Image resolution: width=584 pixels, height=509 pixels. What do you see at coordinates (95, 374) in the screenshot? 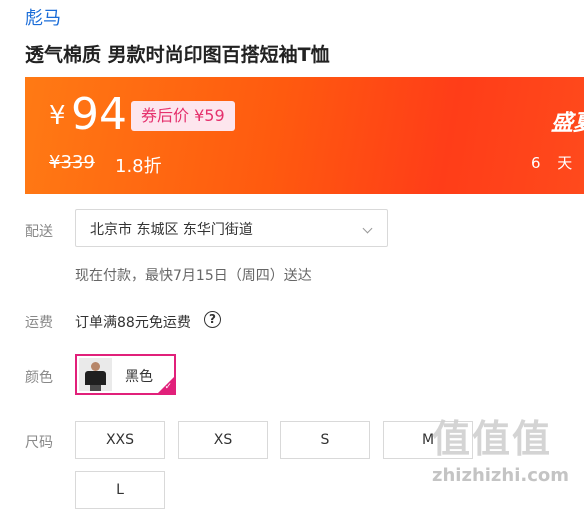
I see `product-thumbnail` at bounding box center [95, 374].